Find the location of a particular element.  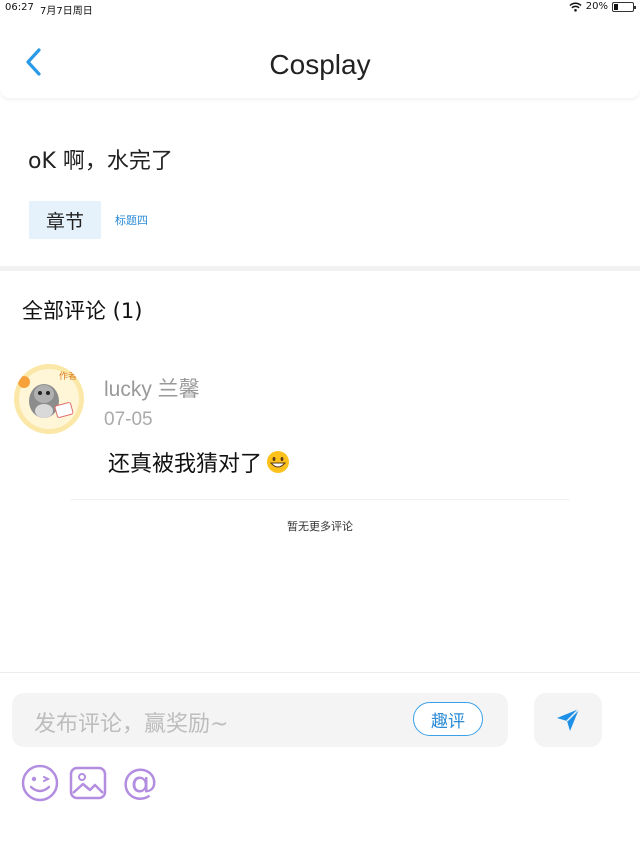

battery-icon is located at coordinates (624, 6).